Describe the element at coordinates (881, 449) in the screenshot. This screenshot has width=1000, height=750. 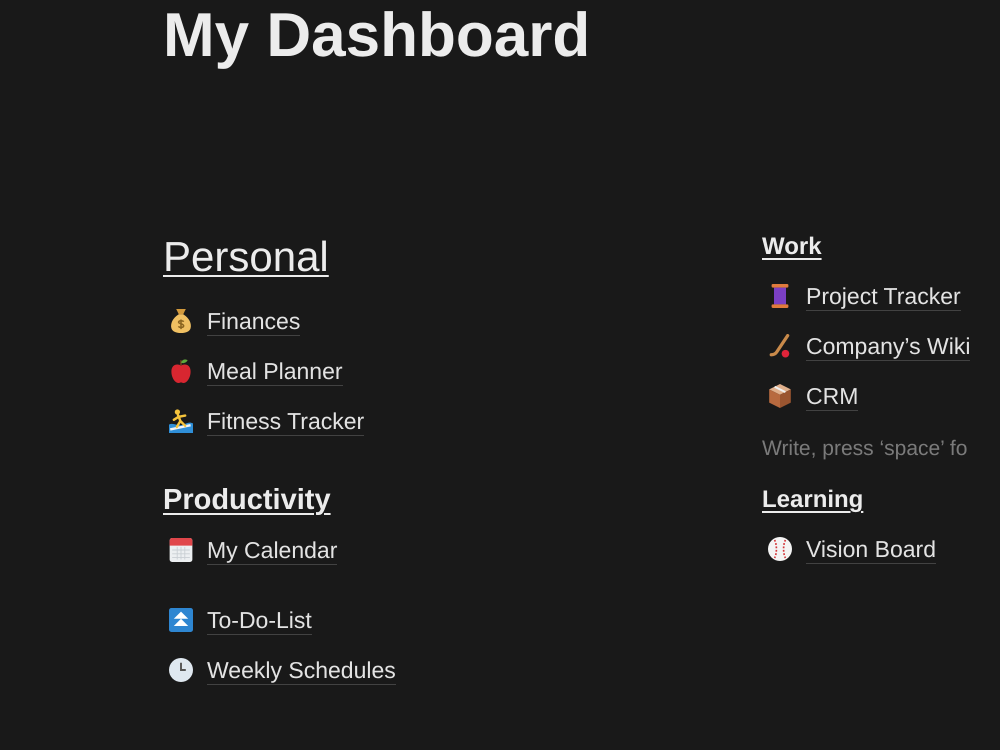
I see `text-block-field: Write, press ‘space’ fo` at that location.